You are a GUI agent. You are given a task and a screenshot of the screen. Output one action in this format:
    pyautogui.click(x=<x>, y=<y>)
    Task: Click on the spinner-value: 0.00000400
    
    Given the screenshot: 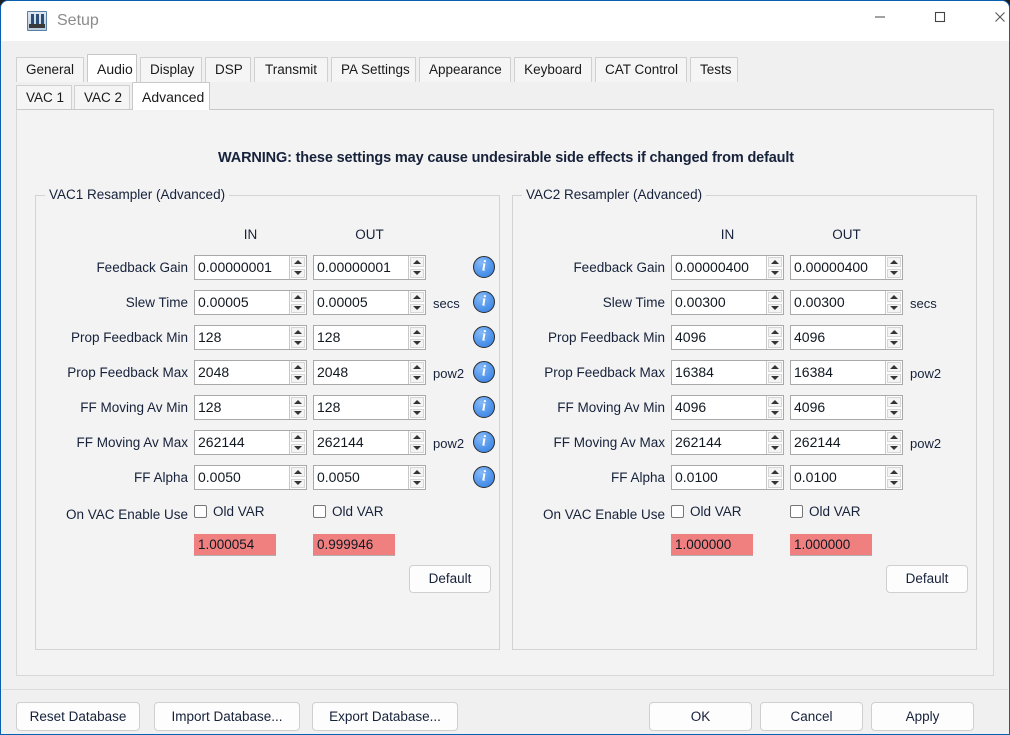 What is the action you would take?
    pyautogui.click(x=719, y=267)
    